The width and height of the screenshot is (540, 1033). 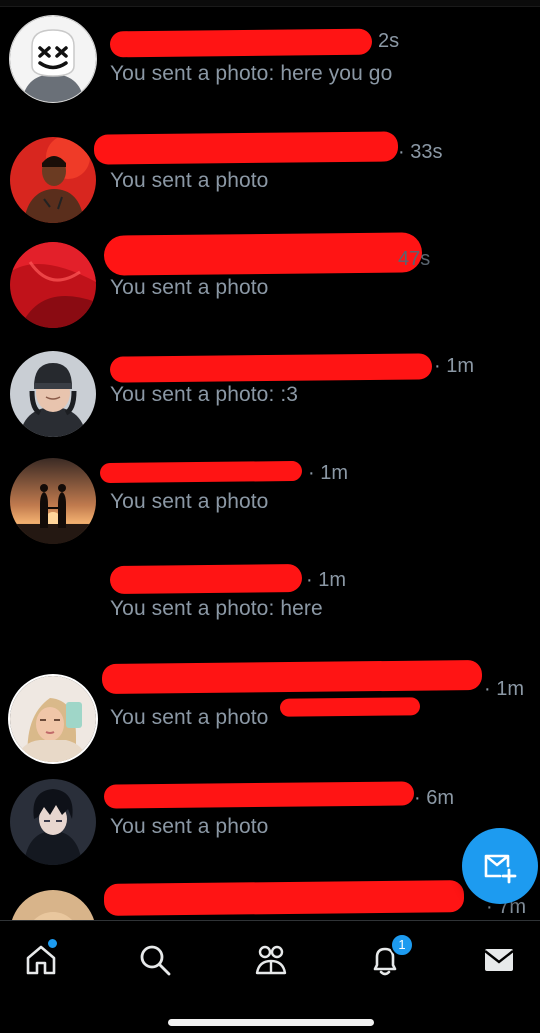 What do you see at coordinates (414, 259) in the screenshot?
I see `timestamp: 47s` at bounding box center [414, 259].